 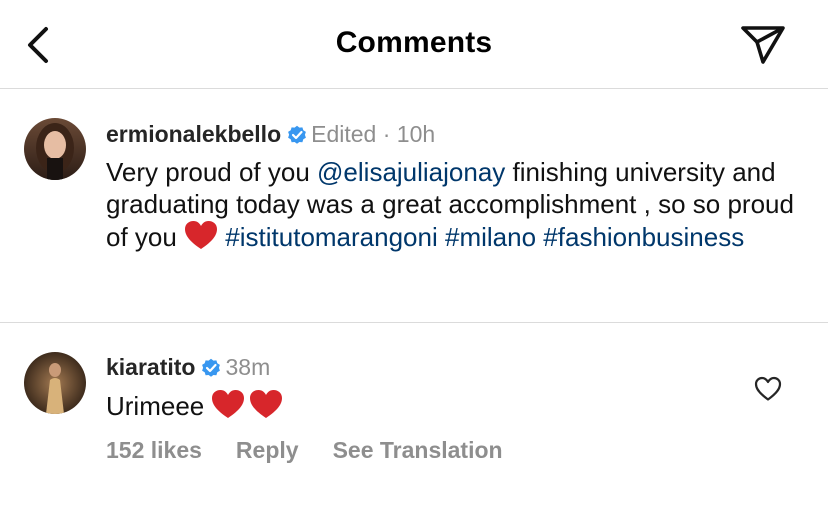 What do you see at coordinates (490, 237) in the screenshot?
I see `hashtag-link: #milano` at bounding box center [490, 237].